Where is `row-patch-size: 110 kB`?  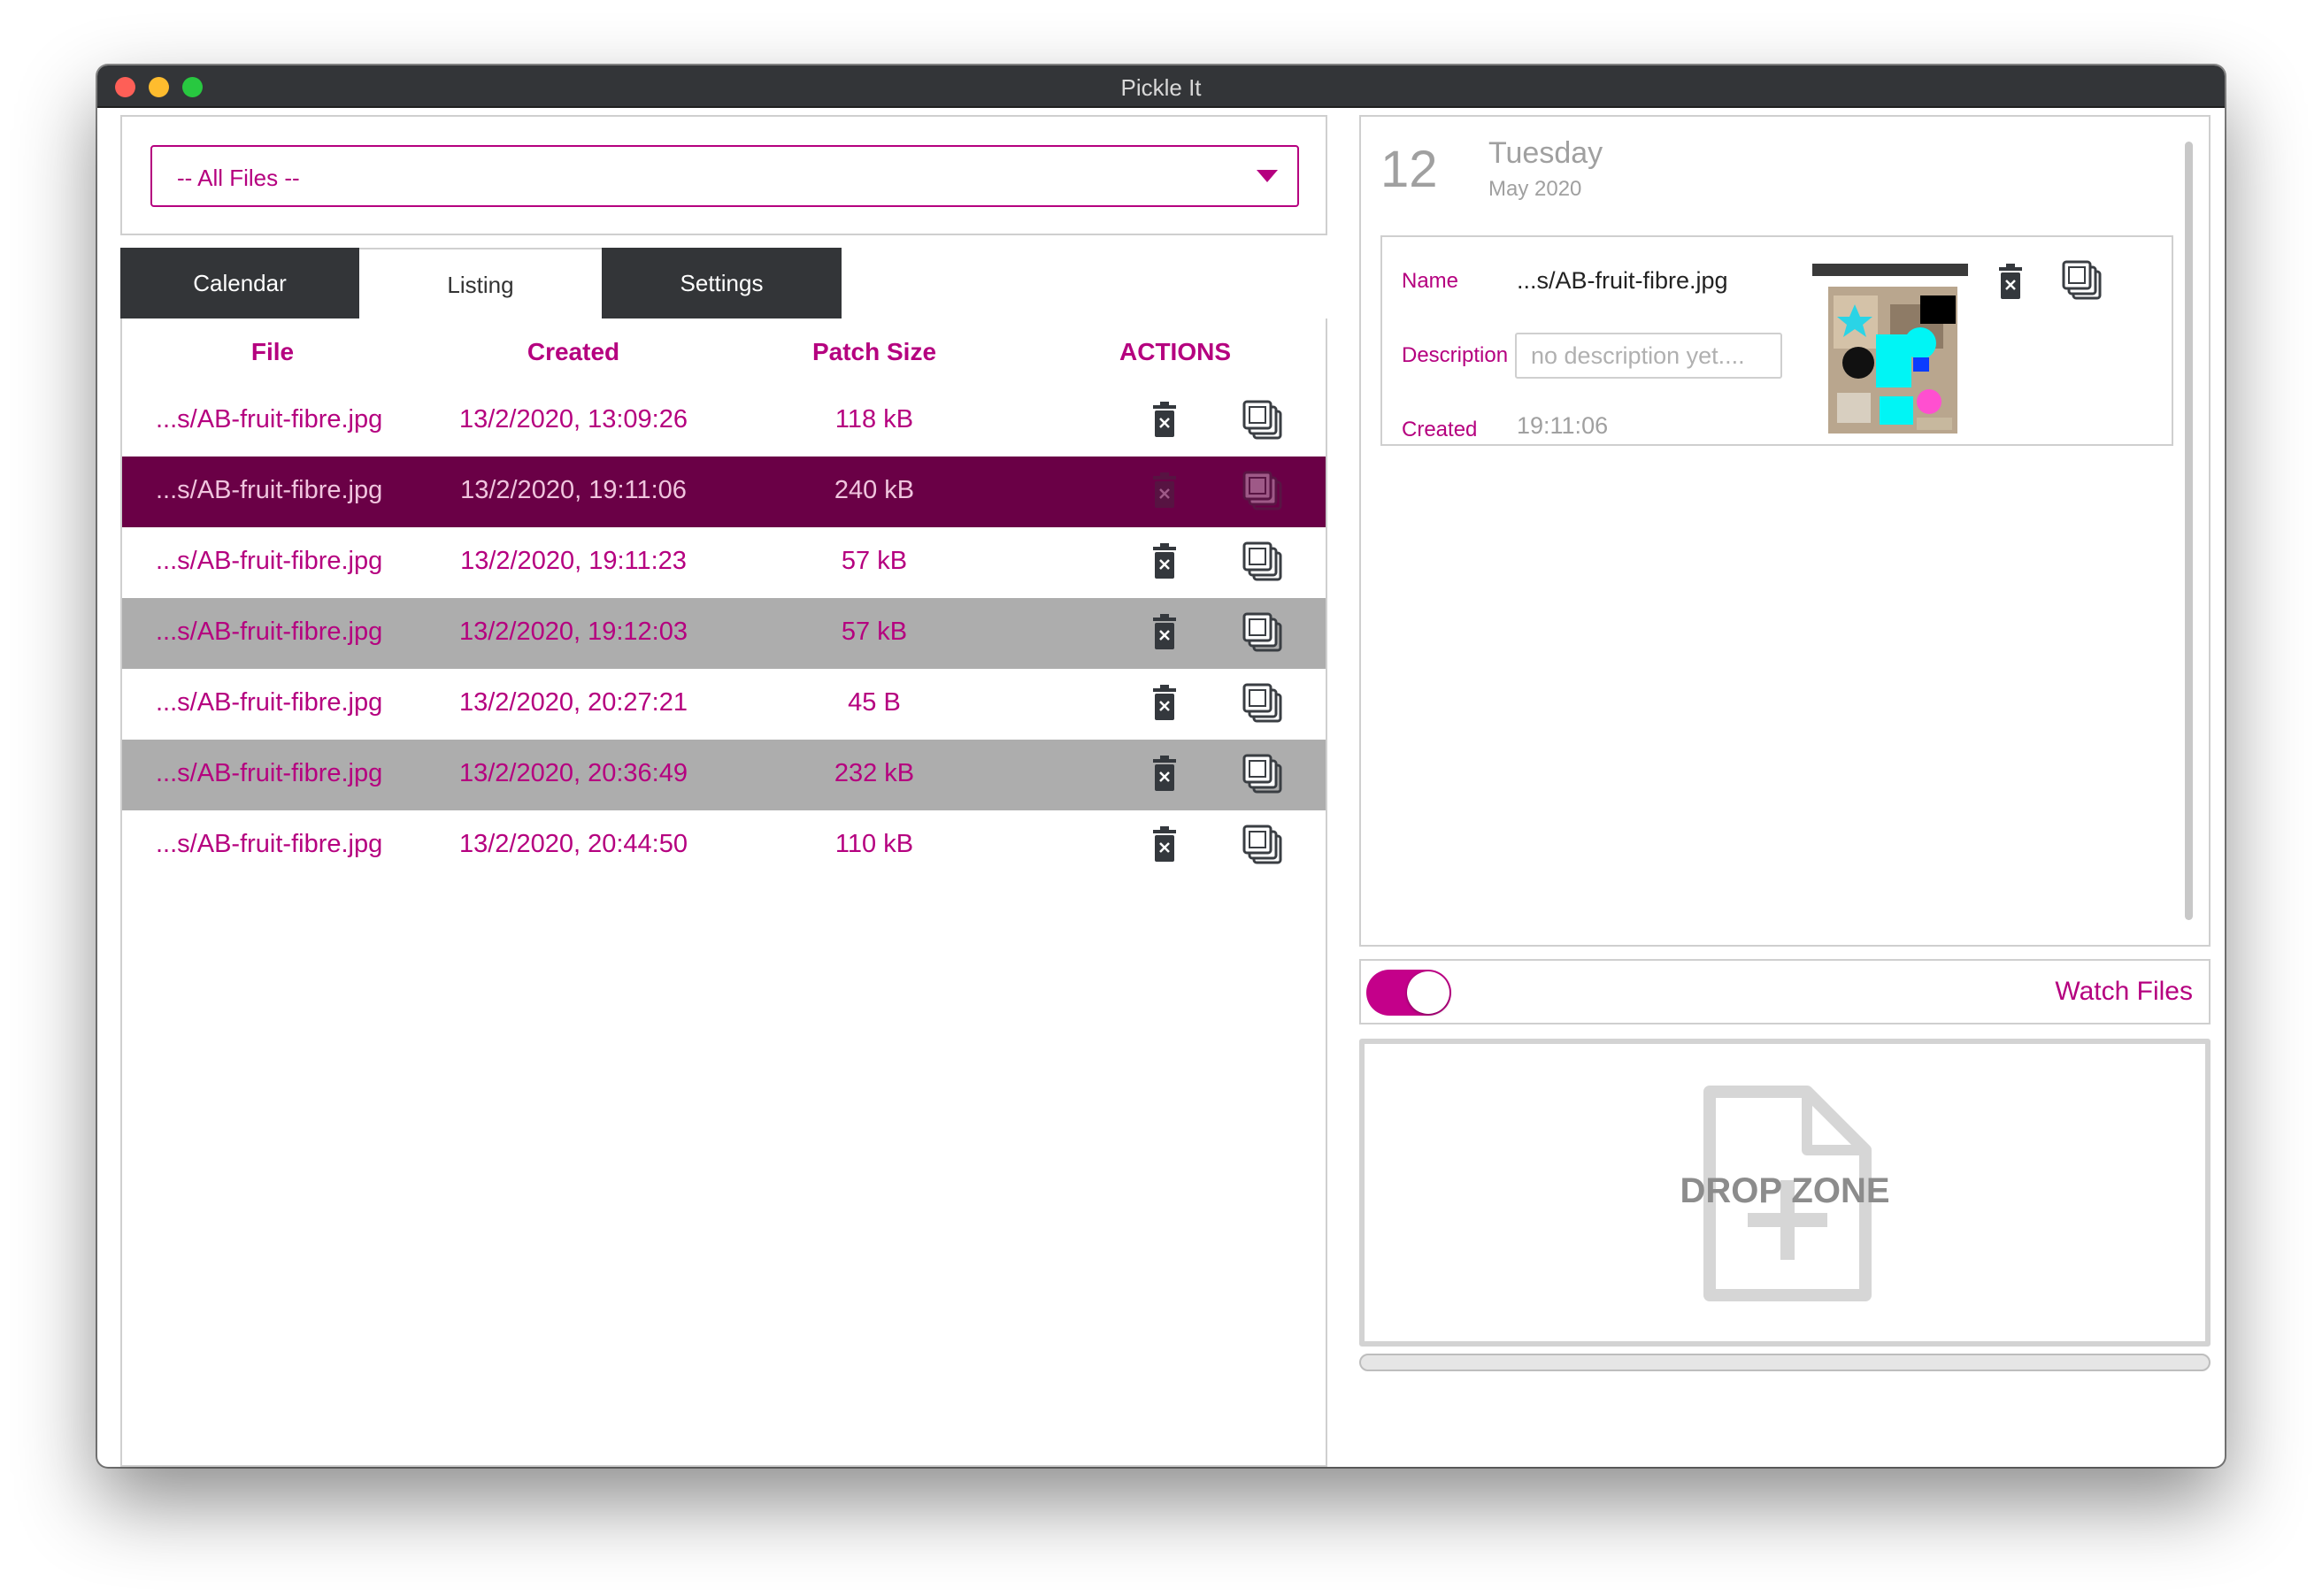 row-patch-size: 110 kB is located at coordinates (874, 844).